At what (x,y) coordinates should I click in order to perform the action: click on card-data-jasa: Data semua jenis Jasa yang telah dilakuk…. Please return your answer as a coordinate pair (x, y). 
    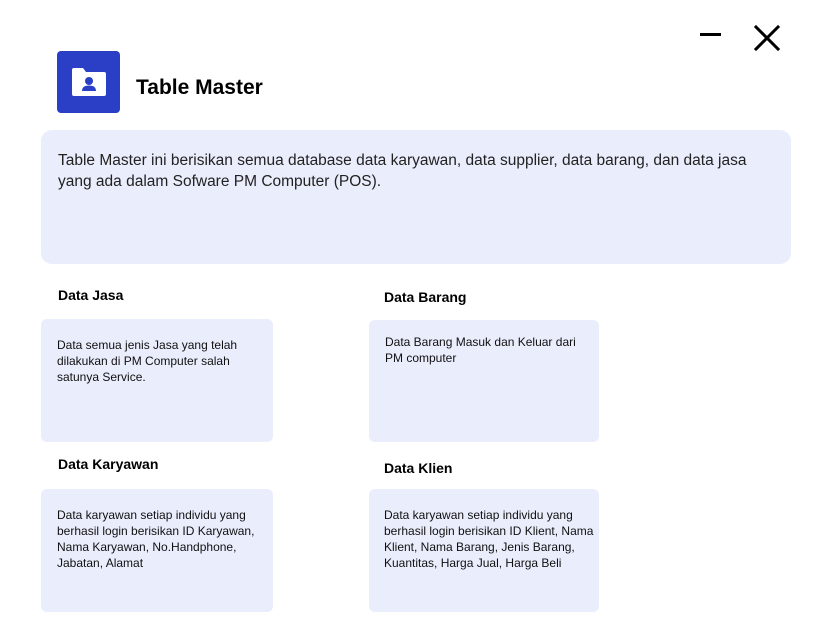
    Looking at the image, I should click on (157, 380).